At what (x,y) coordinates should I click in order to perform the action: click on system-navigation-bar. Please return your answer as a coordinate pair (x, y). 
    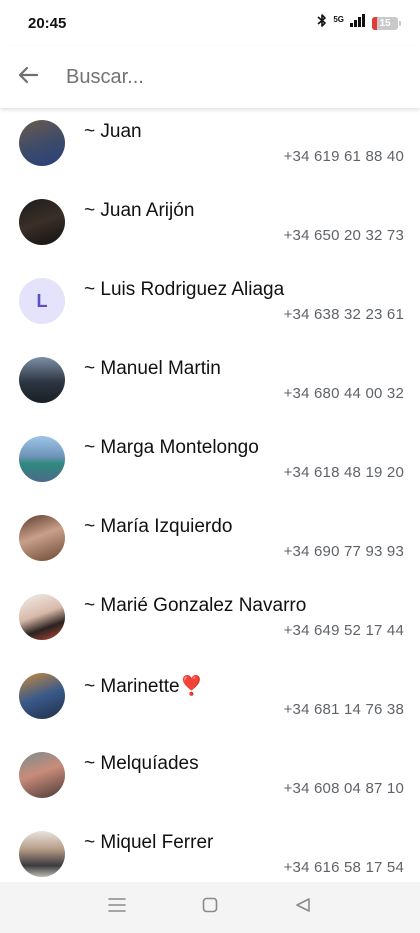
    Looking at the image, I should click on (210, 907).